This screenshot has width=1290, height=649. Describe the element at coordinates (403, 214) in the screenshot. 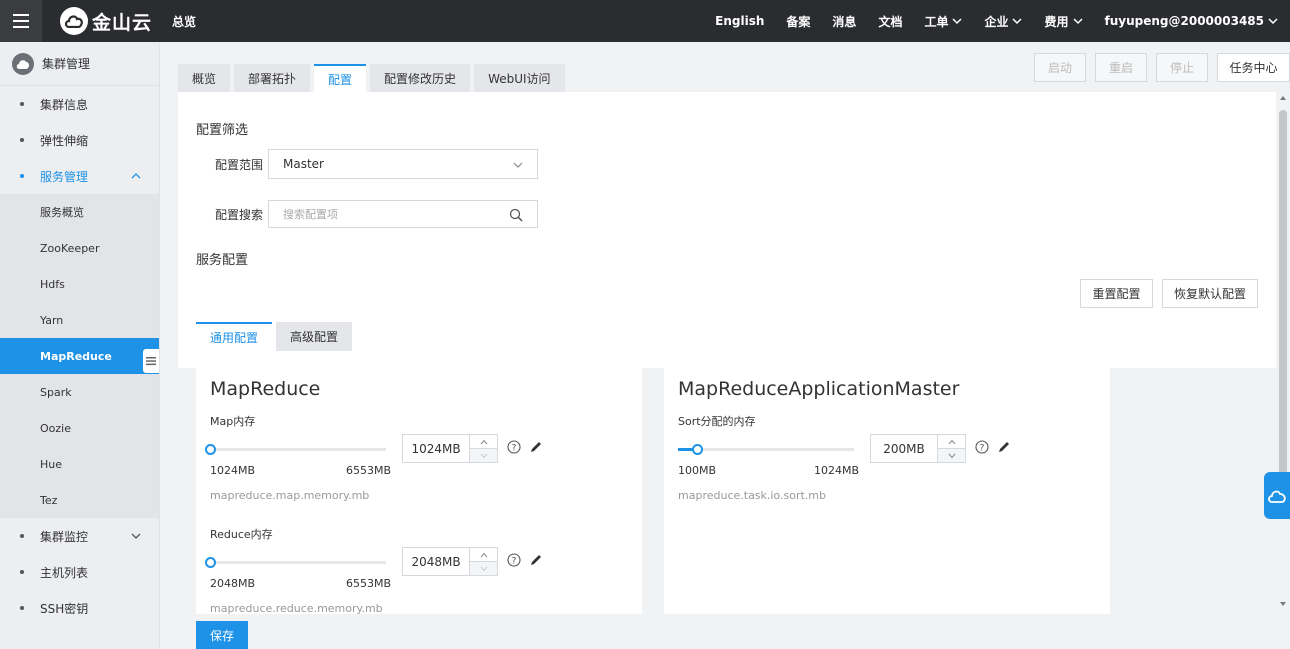

I see `config-search-input: 搜索配置项` at that location.